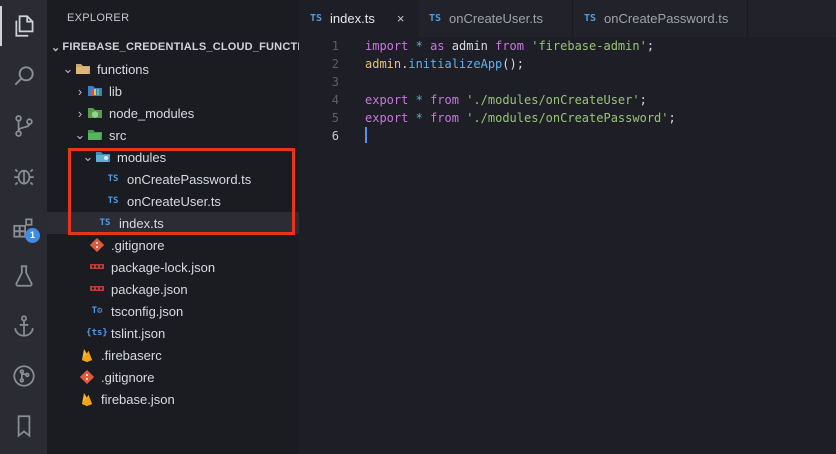  Describe the element at coordinates (116, 91) in the screenshot. I see `tree-label: lib` at that location.